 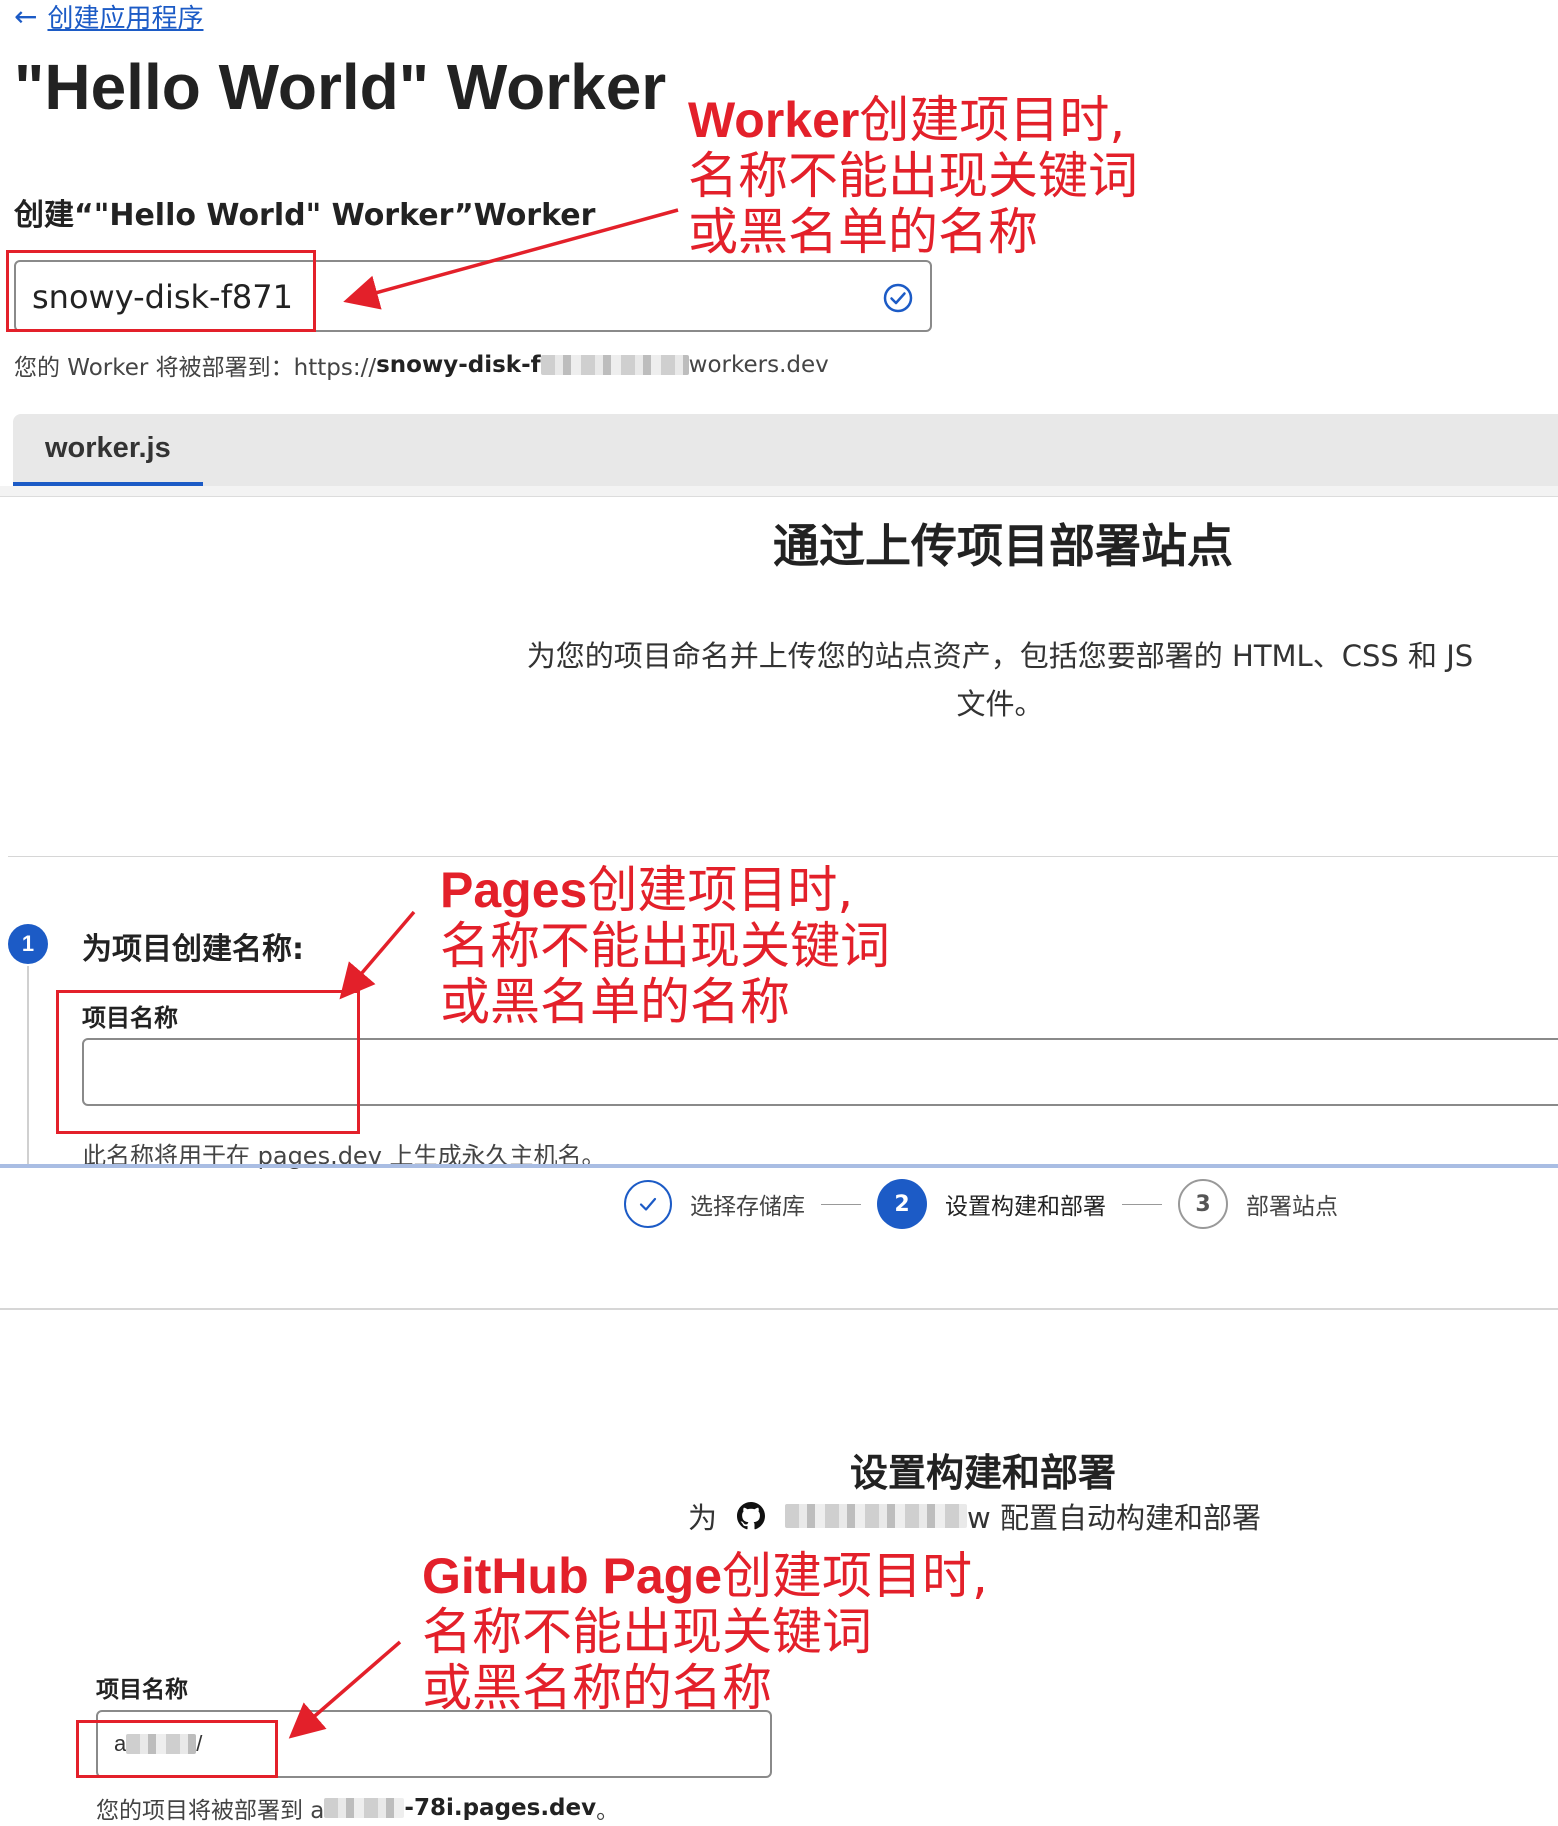 What do you see at coordinates (345, 1689) in the screenshot?
I see `github-arrow` at bounding box center [345, 1689].